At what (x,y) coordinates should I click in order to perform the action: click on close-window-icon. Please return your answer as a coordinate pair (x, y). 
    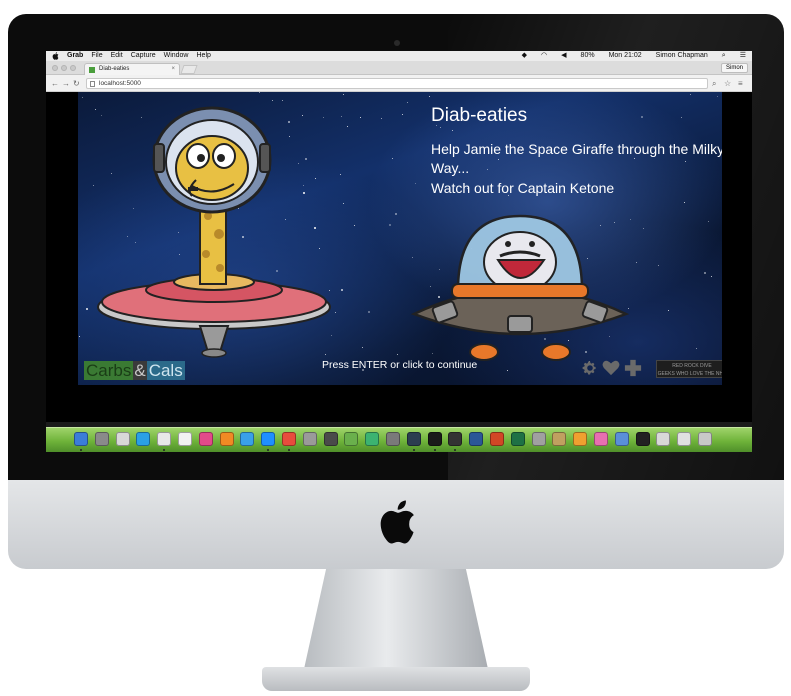
    Looking at the image, I should click on (55, 68).